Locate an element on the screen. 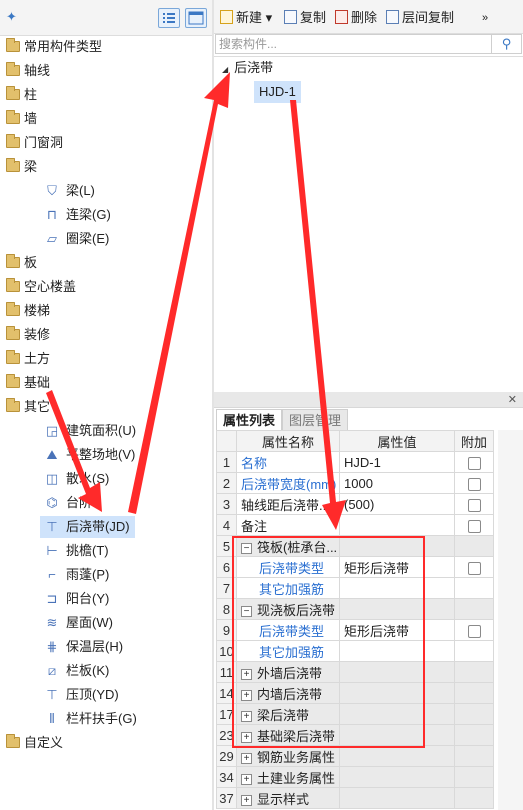  close-icon: ✕ is located at coordinates (512, 400).